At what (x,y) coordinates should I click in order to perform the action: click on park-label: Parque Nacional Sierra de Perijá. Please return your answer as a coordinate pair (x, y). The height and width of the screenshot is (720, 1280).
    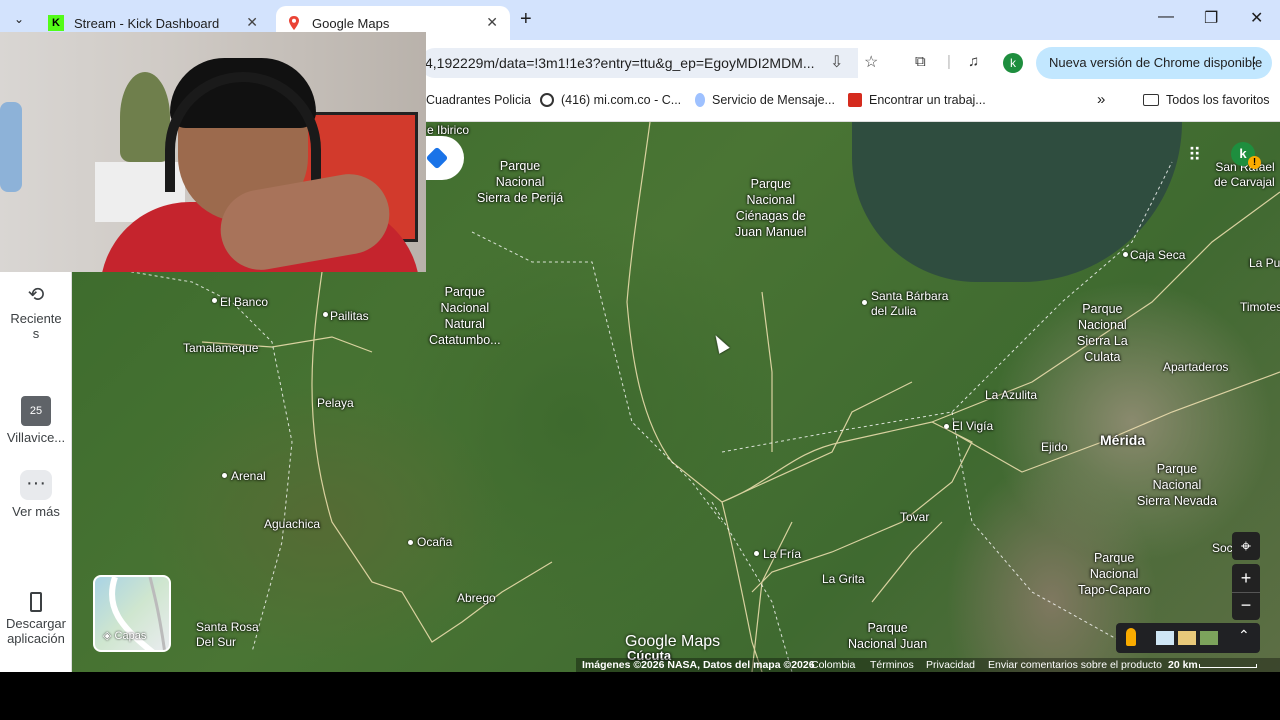
    Looking at the image, I should click on (520, 182).